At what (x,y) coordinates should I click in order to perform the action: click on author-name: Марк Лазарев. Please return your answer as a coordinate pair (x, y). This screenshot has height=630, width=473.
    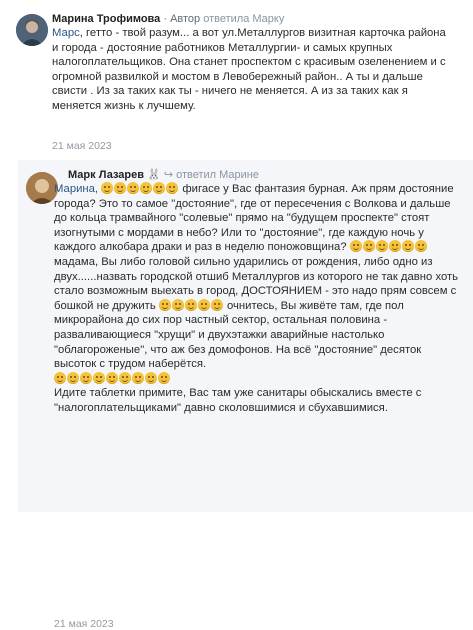
    Looking at the image, I should click on (106, 175).